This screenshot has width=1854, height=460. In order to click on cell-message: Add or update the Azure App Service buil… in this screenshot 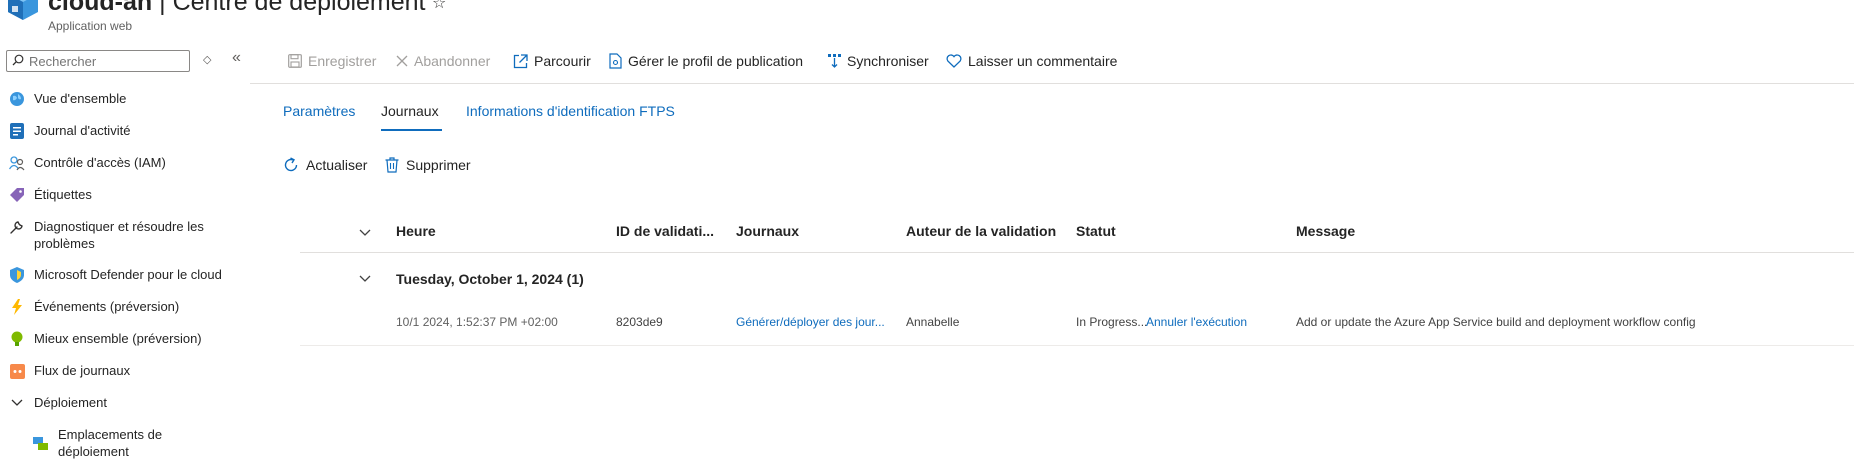, I will do `click(1496, 322)`.